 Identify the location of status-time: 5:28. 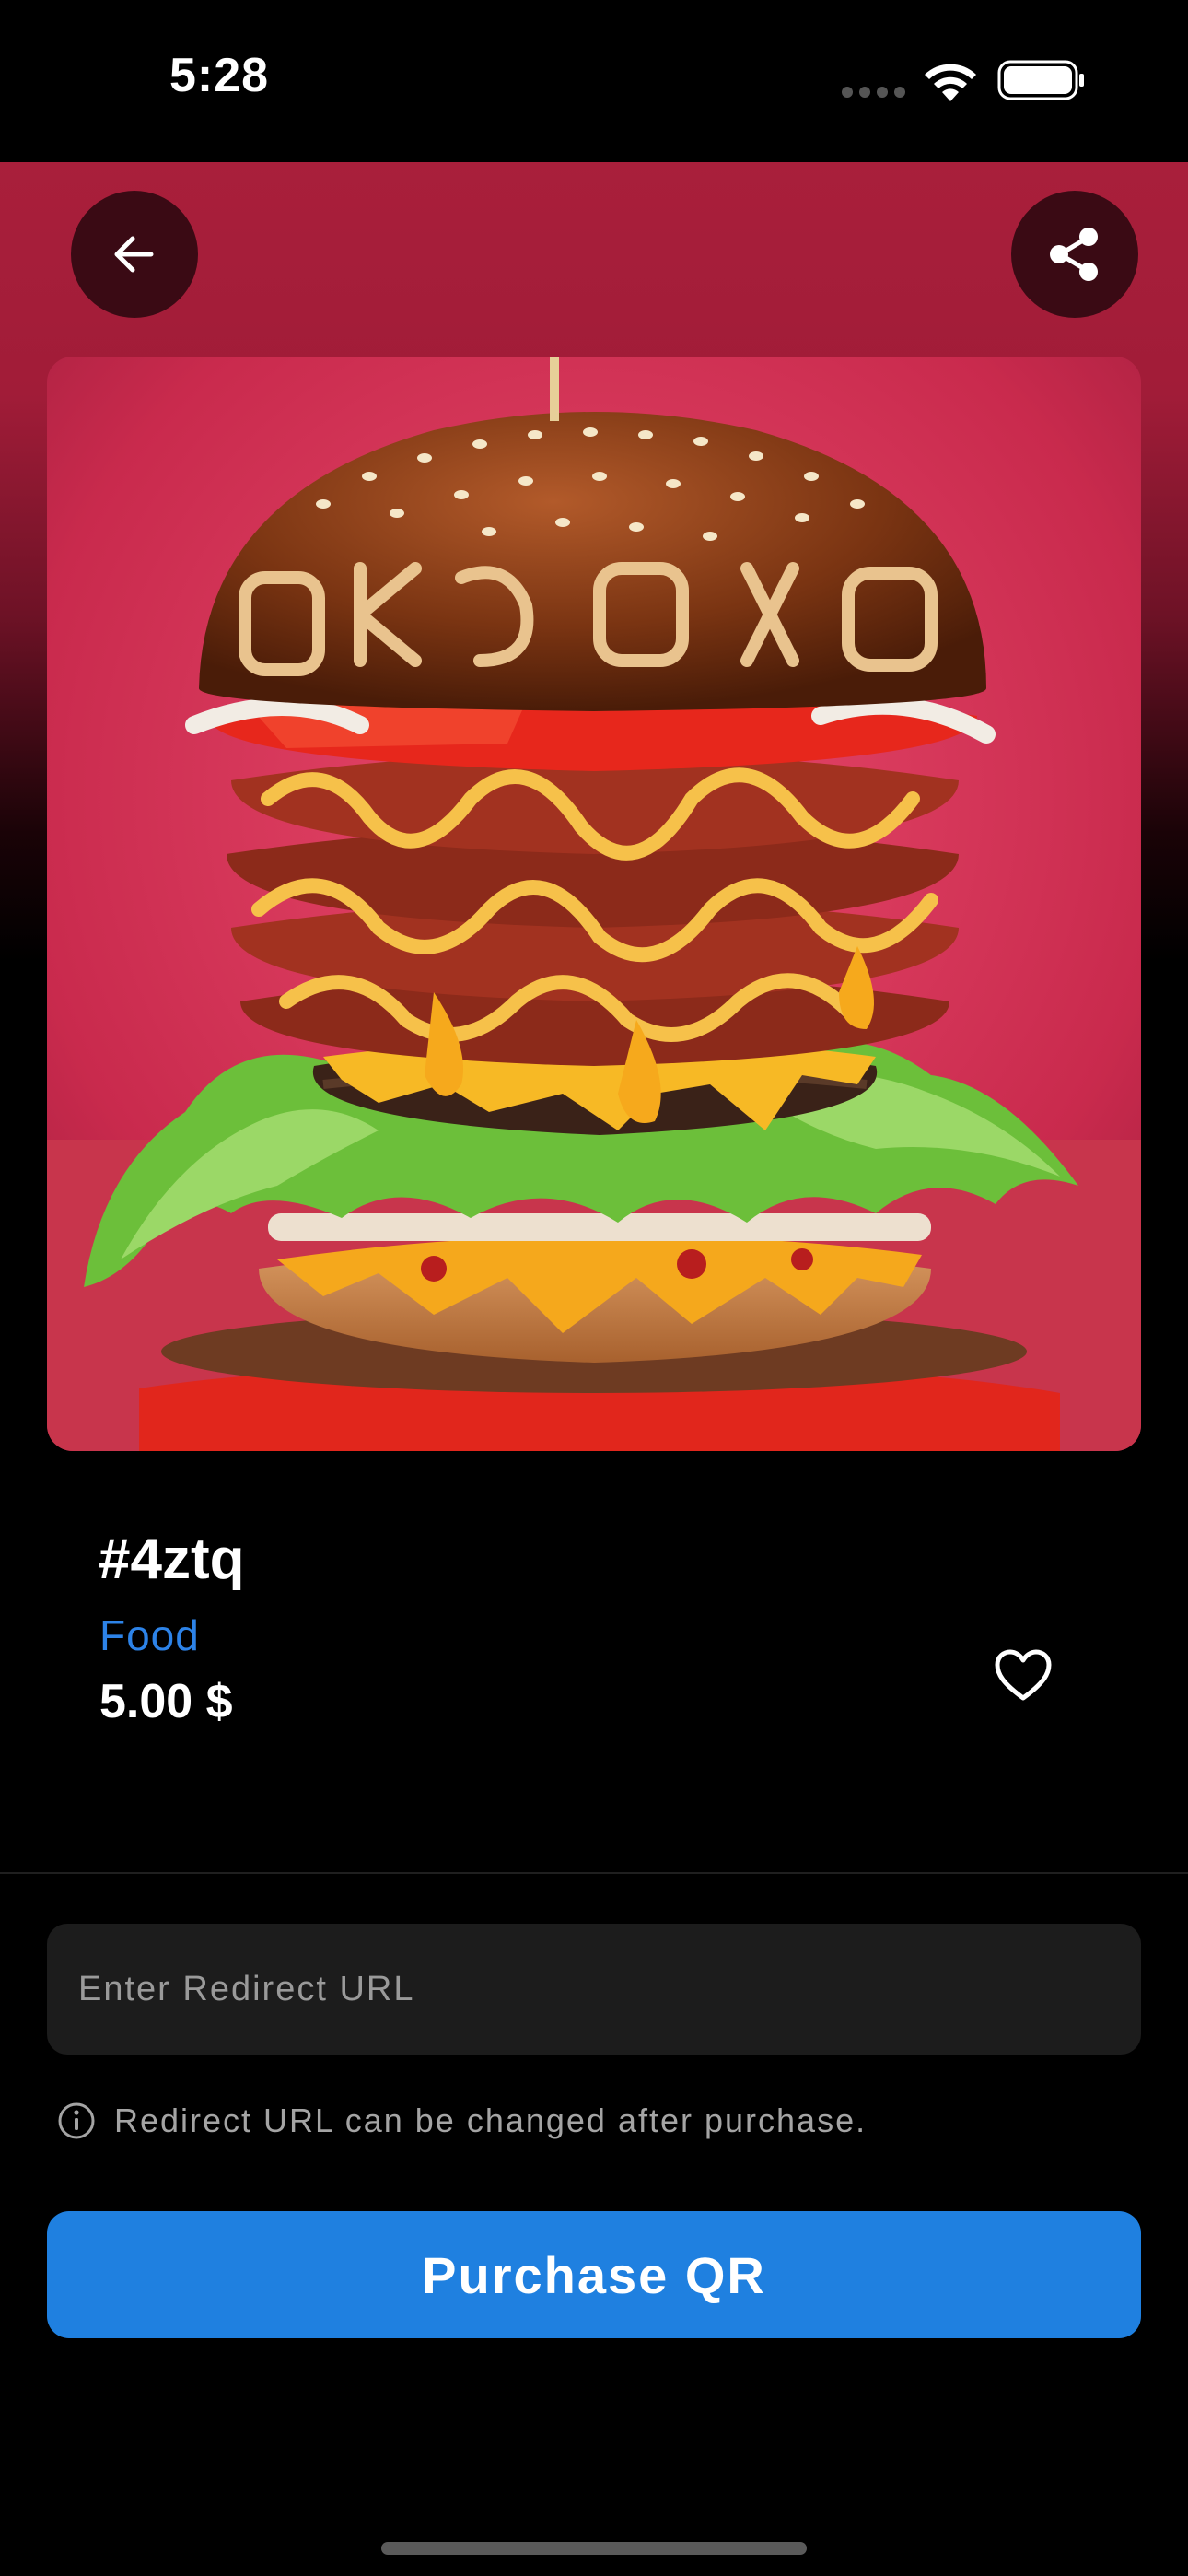
(219, 75).